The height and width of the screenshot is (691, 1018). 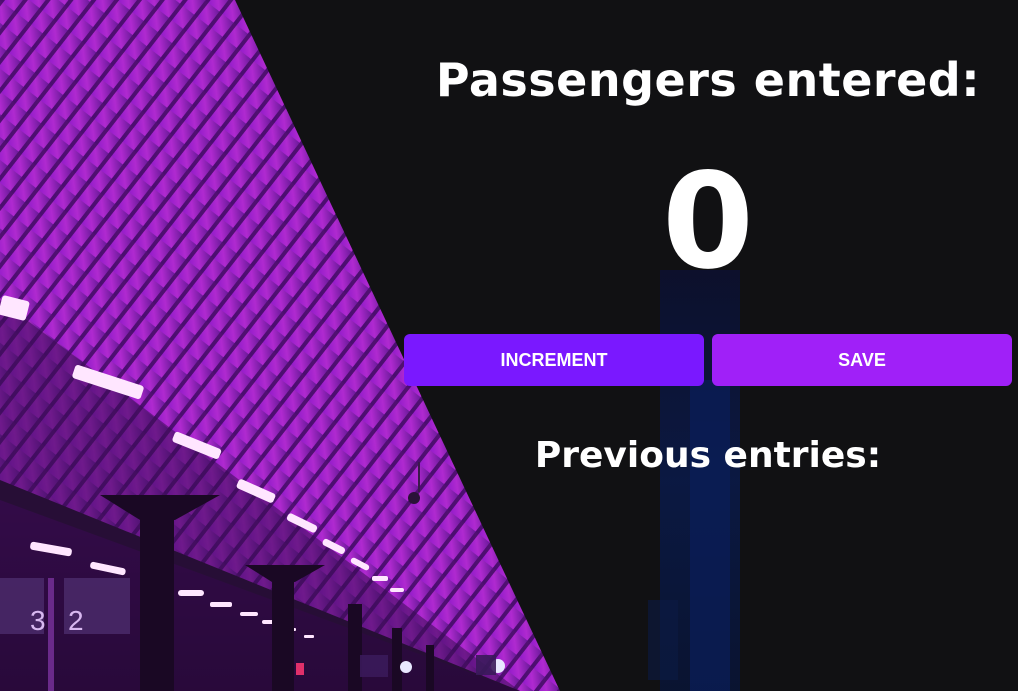 I want to click on previous-entries-heading: Previous entries:, so click(x=708, y=455).